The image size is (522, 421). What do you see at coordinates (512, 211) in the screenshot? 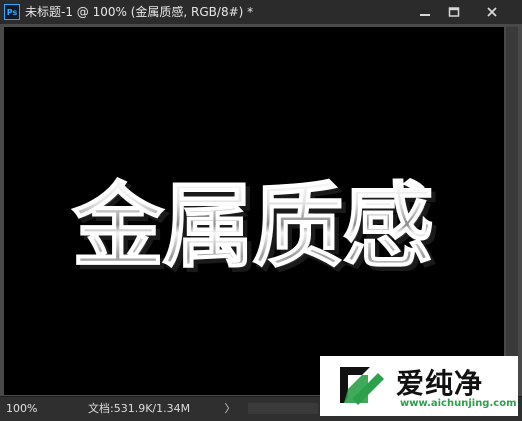
I see `vertical-scrollbar` at bounding box center [512, 211].